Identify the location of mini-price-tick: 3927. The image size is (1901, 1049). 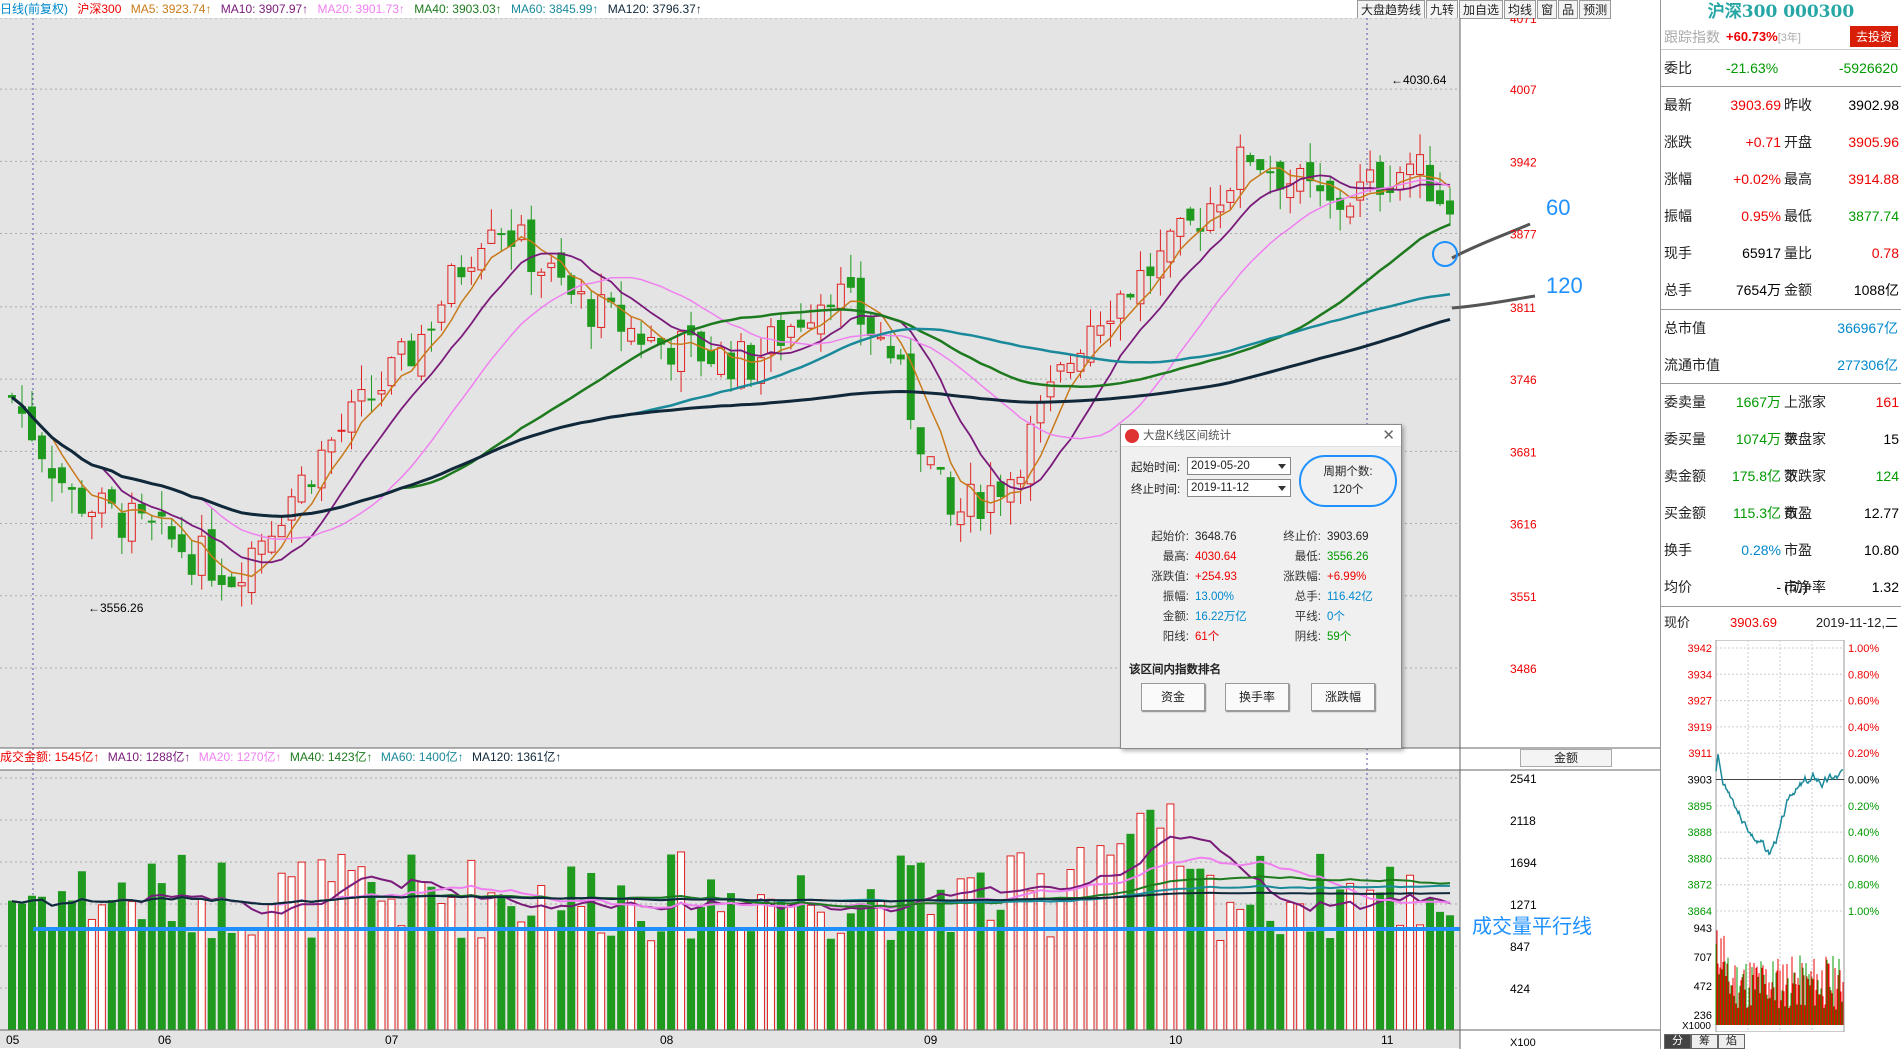
(1700, 702).